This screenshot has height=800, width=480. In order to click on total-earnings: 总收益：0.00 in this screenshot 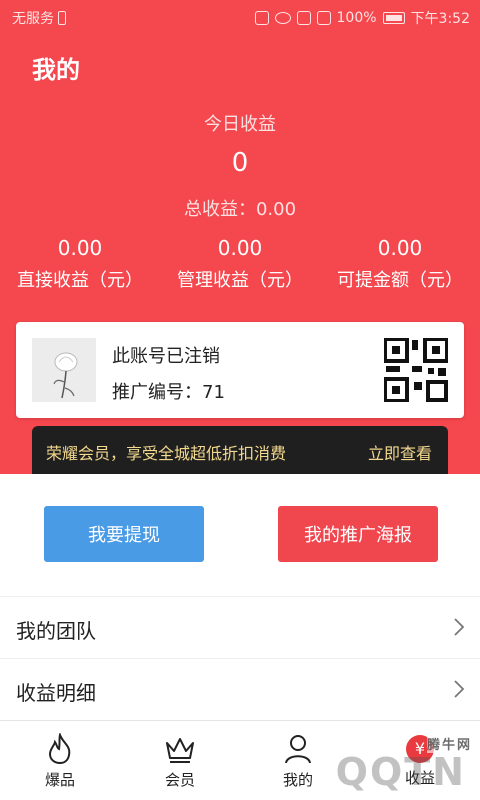, I will do `click(240, 208)`.